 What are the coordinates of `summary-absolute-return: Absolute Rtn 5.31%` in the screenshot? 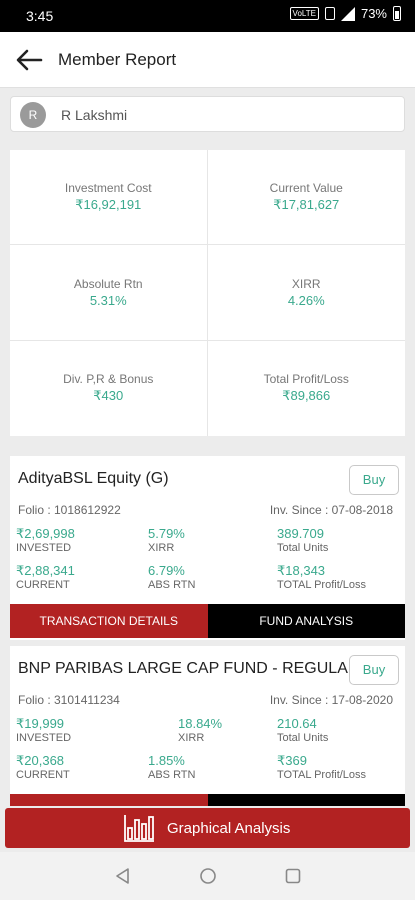 It's located at (109, 293).